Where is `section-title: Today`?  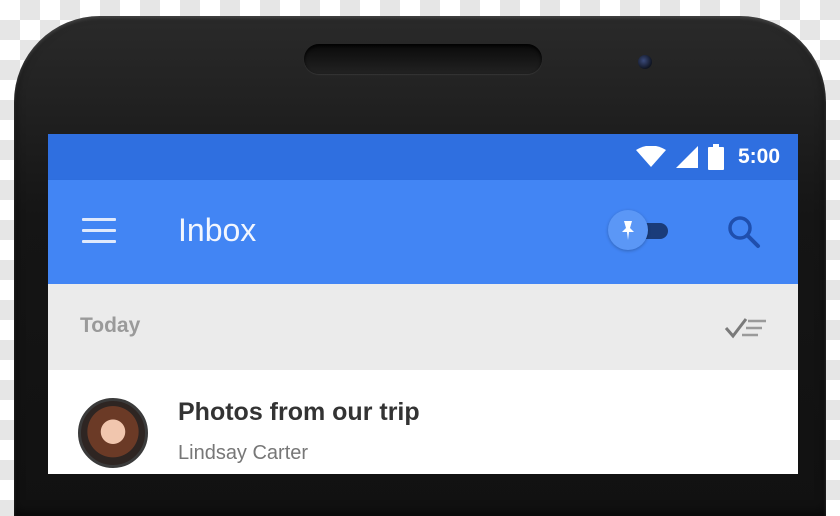 section-title: Today is located at coordinates (110, 325).